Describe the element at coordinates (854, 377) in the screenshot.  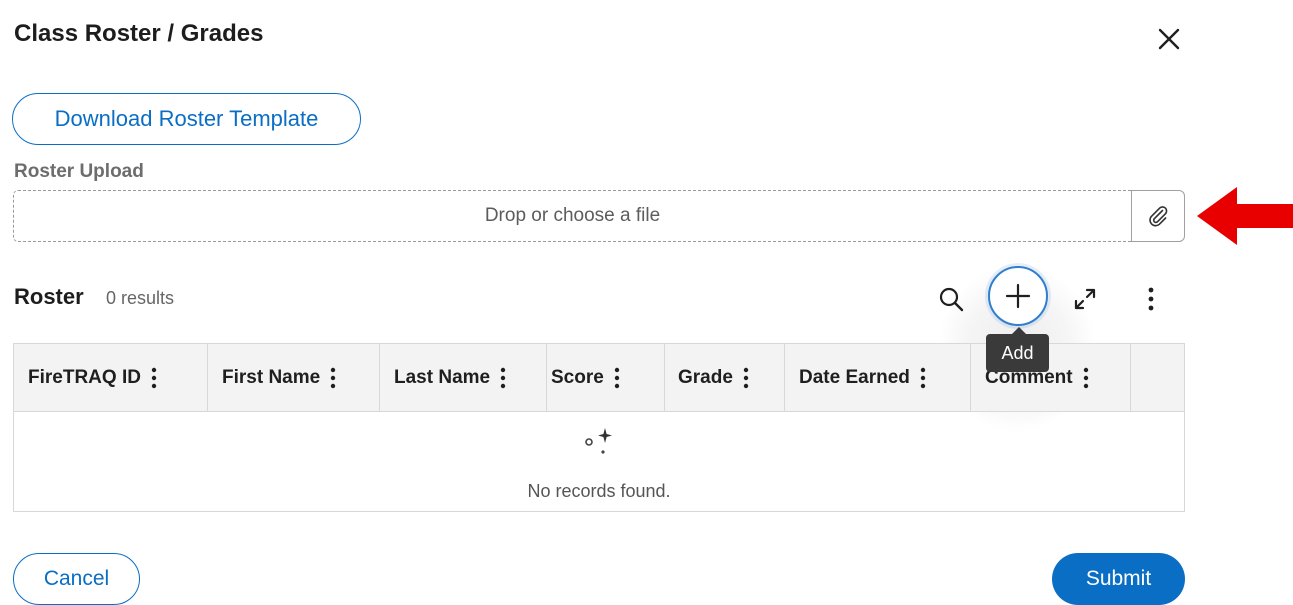
I see `column-label: Date Earned` at that location.